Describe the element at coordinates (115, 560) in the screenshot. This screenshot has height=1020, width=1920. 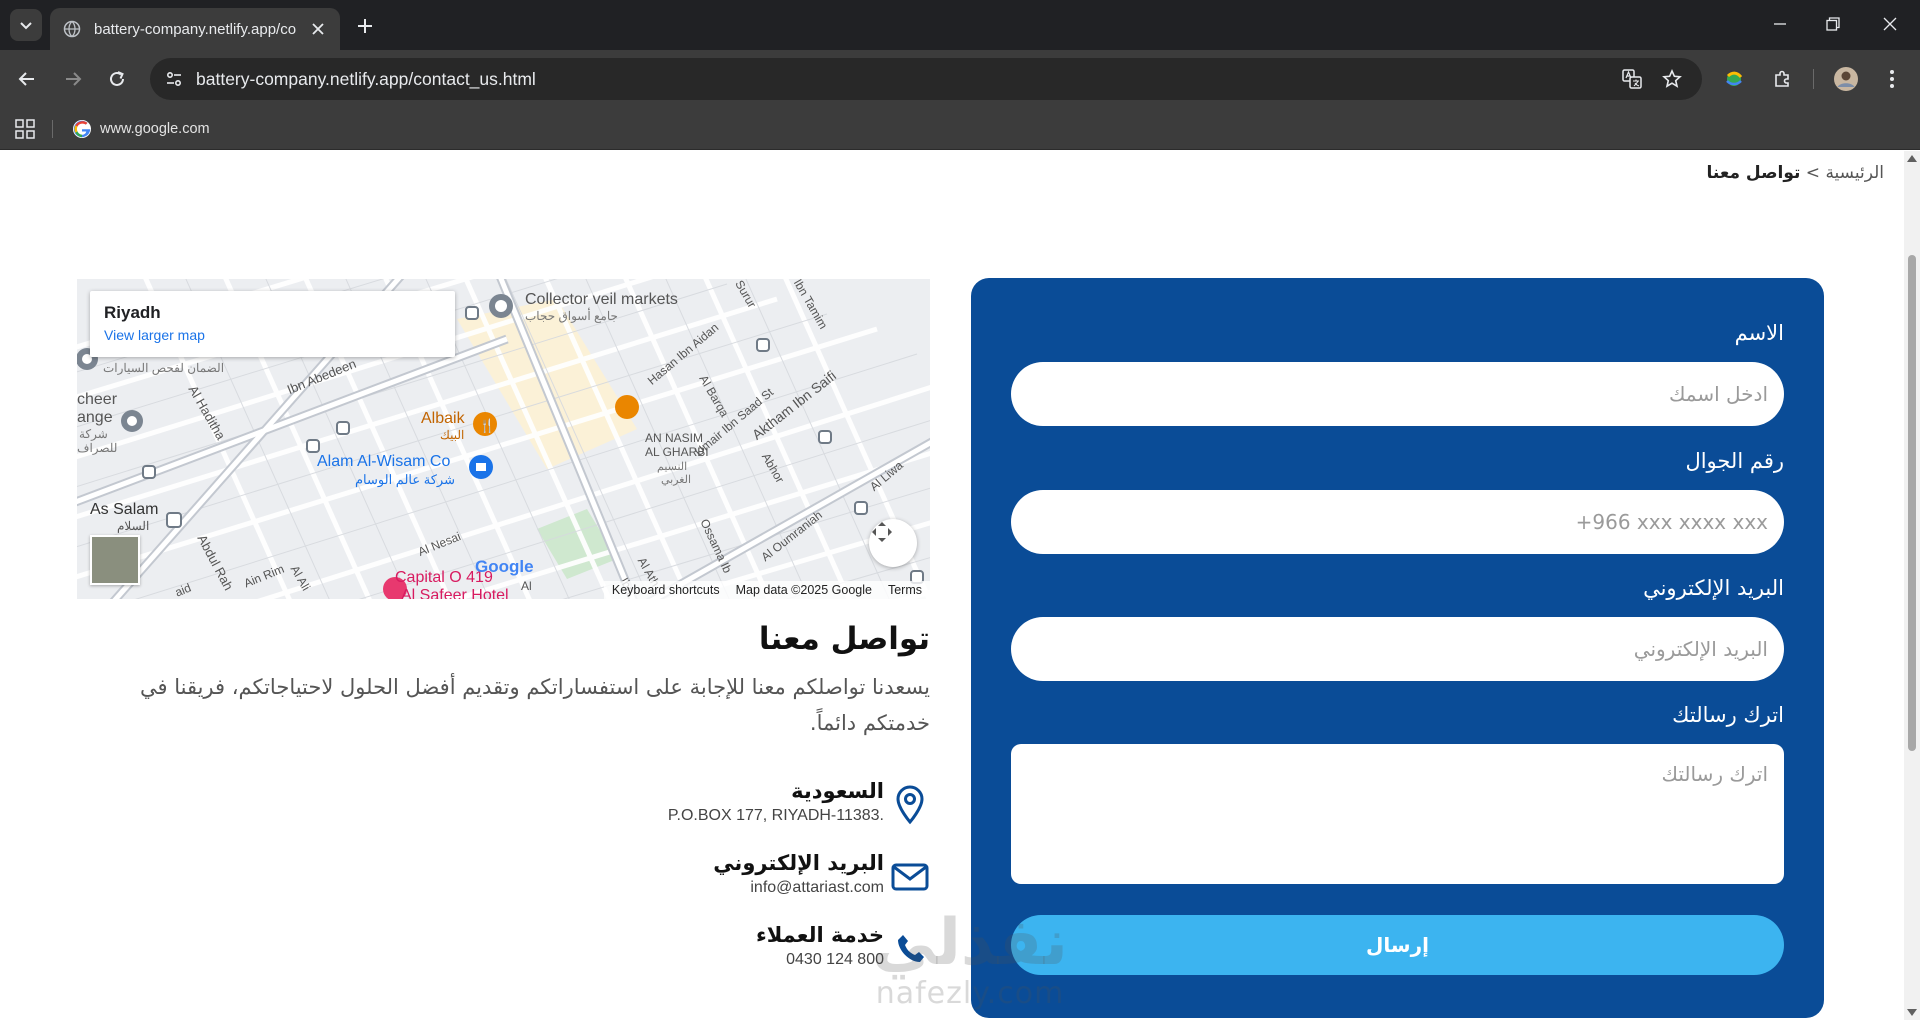
I see `map-satellite-toggle` at that location.